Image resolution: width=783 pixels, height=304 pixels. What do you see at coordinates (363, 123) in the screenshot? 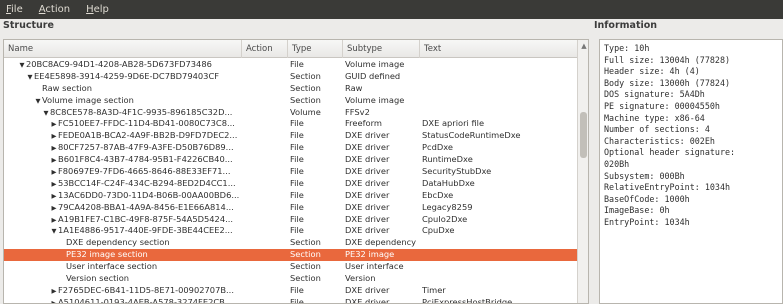
I see `tree-row-subtype: Freeform` at bounding box center [363, 123].